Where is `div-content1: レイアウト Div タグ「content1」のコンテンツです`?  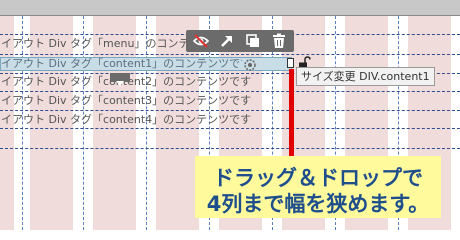 div-content1: レイアウト Div タグ「content1」のコンテンツです is located at coordinates (121, 64).